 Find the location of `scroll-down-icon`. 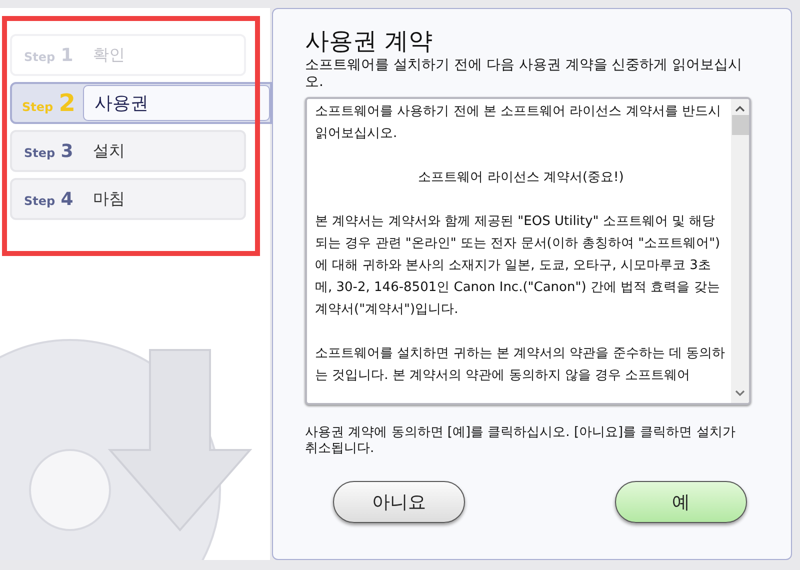

scroll-down-icon is located at coordinates (740, 393).